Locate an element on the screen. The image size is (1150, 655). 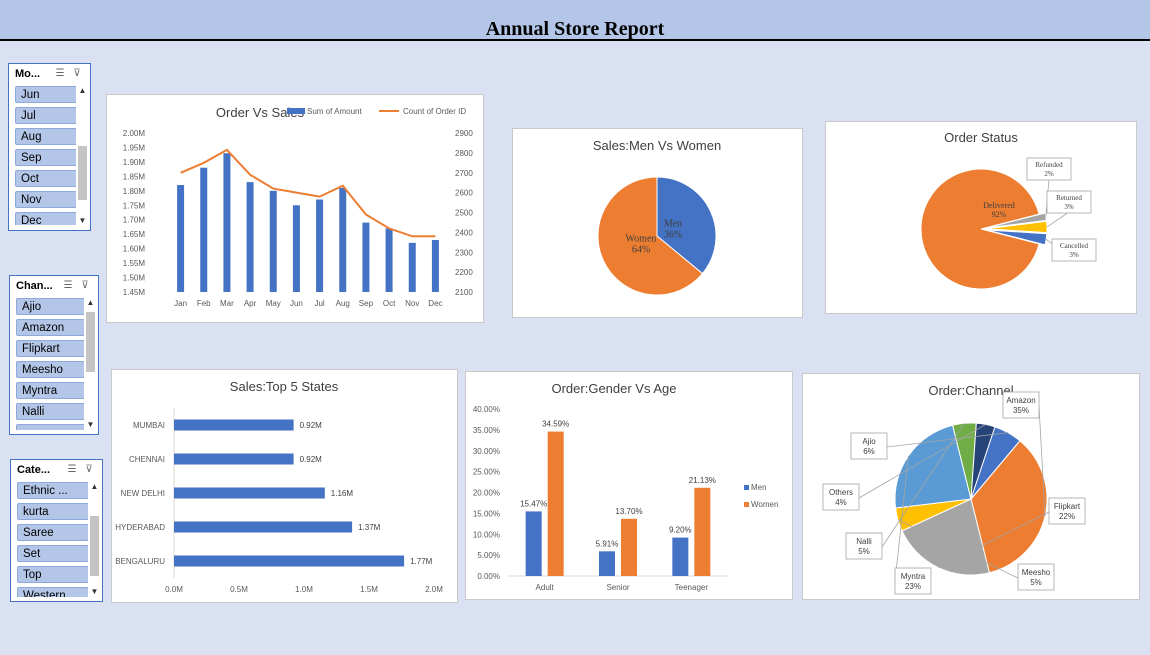
data-label: 34.59% is located at coordinates (555, 424).